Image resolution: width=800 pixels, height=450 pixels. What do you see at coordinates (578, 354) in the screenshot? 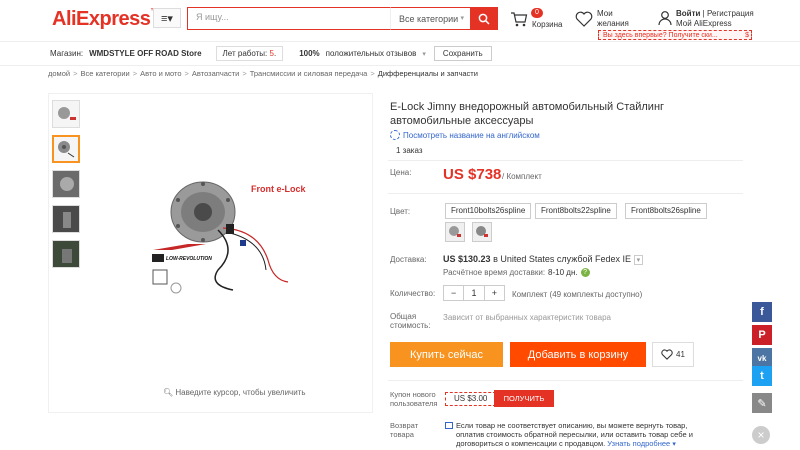
I see `add-to-cart-button: Добавить в корзину` at bounding box center [578, 354].